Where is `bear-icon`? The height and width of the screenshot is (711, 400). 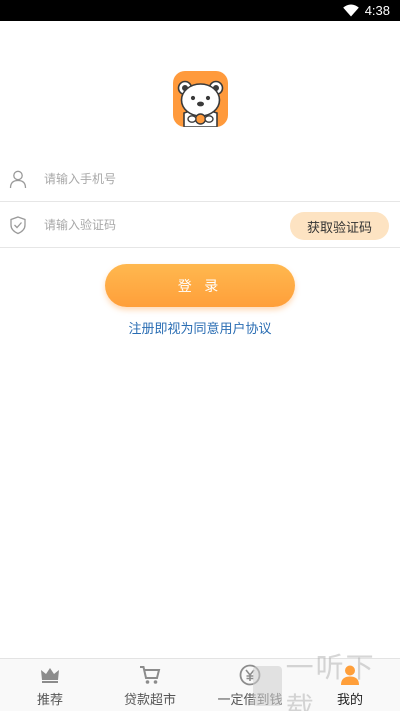 bear-icon is located at coordinates (200, 103).